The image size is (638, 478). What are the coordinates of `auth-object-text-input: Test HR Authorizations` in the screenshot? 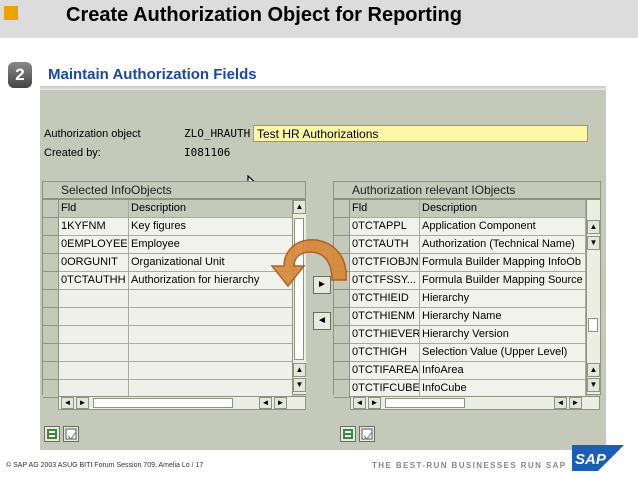 It's located at (420, 133).